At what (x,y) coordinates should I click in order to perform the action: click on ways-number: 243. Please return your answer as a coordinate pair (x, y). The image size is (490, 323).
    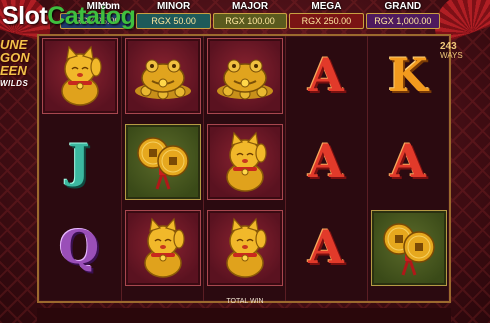
    Looking at the image, I should click on (448, 46).